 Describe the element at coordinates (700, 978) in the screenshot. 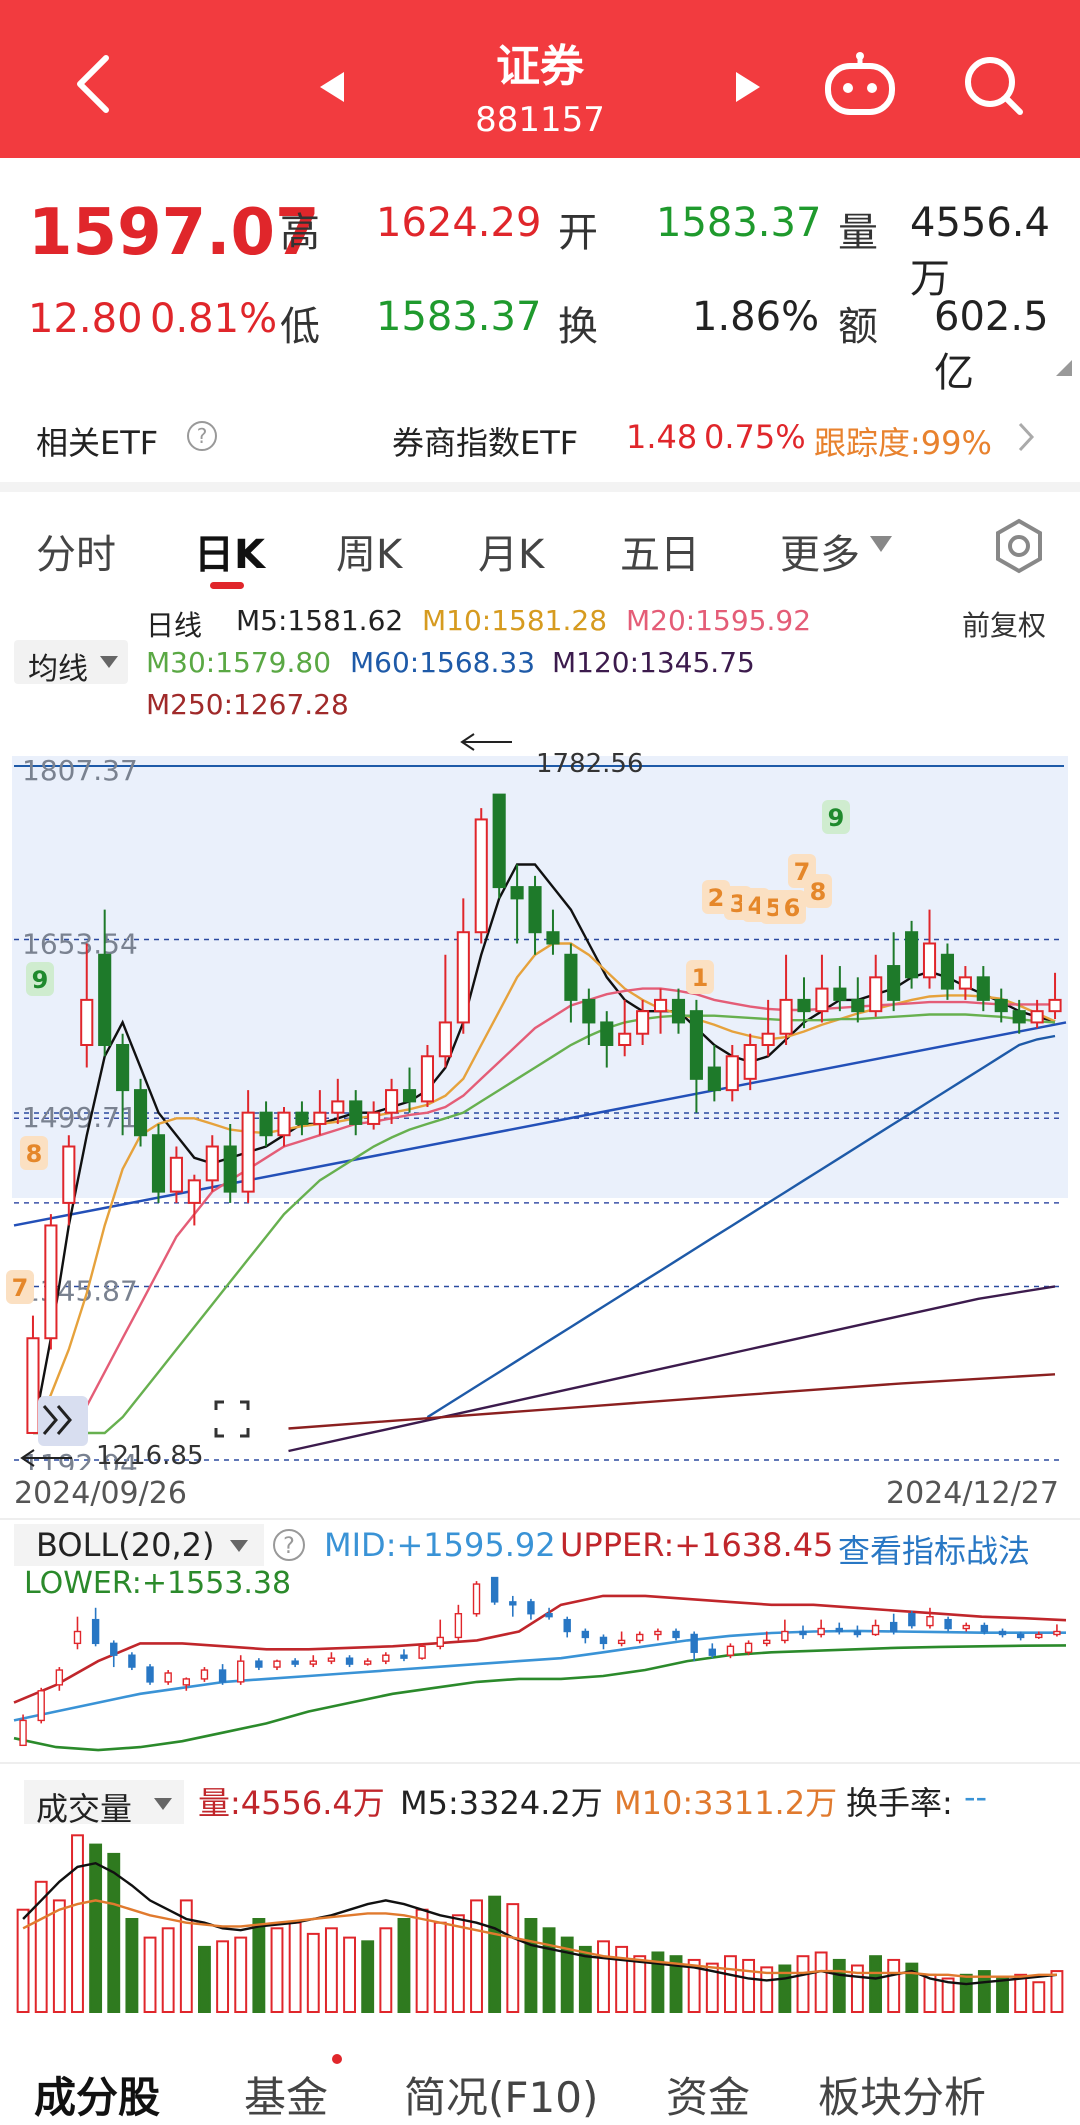

I see `signal-marker-label: 1` at that location.